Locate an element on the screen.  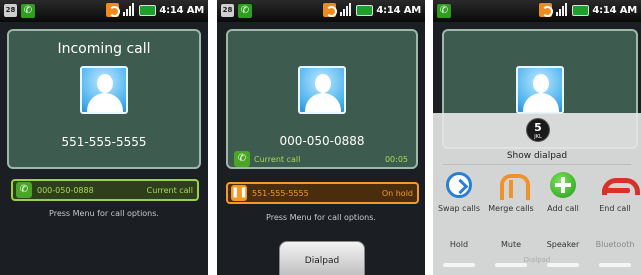
speaker-toggle: Speaker is located at coordinates (563, 244).